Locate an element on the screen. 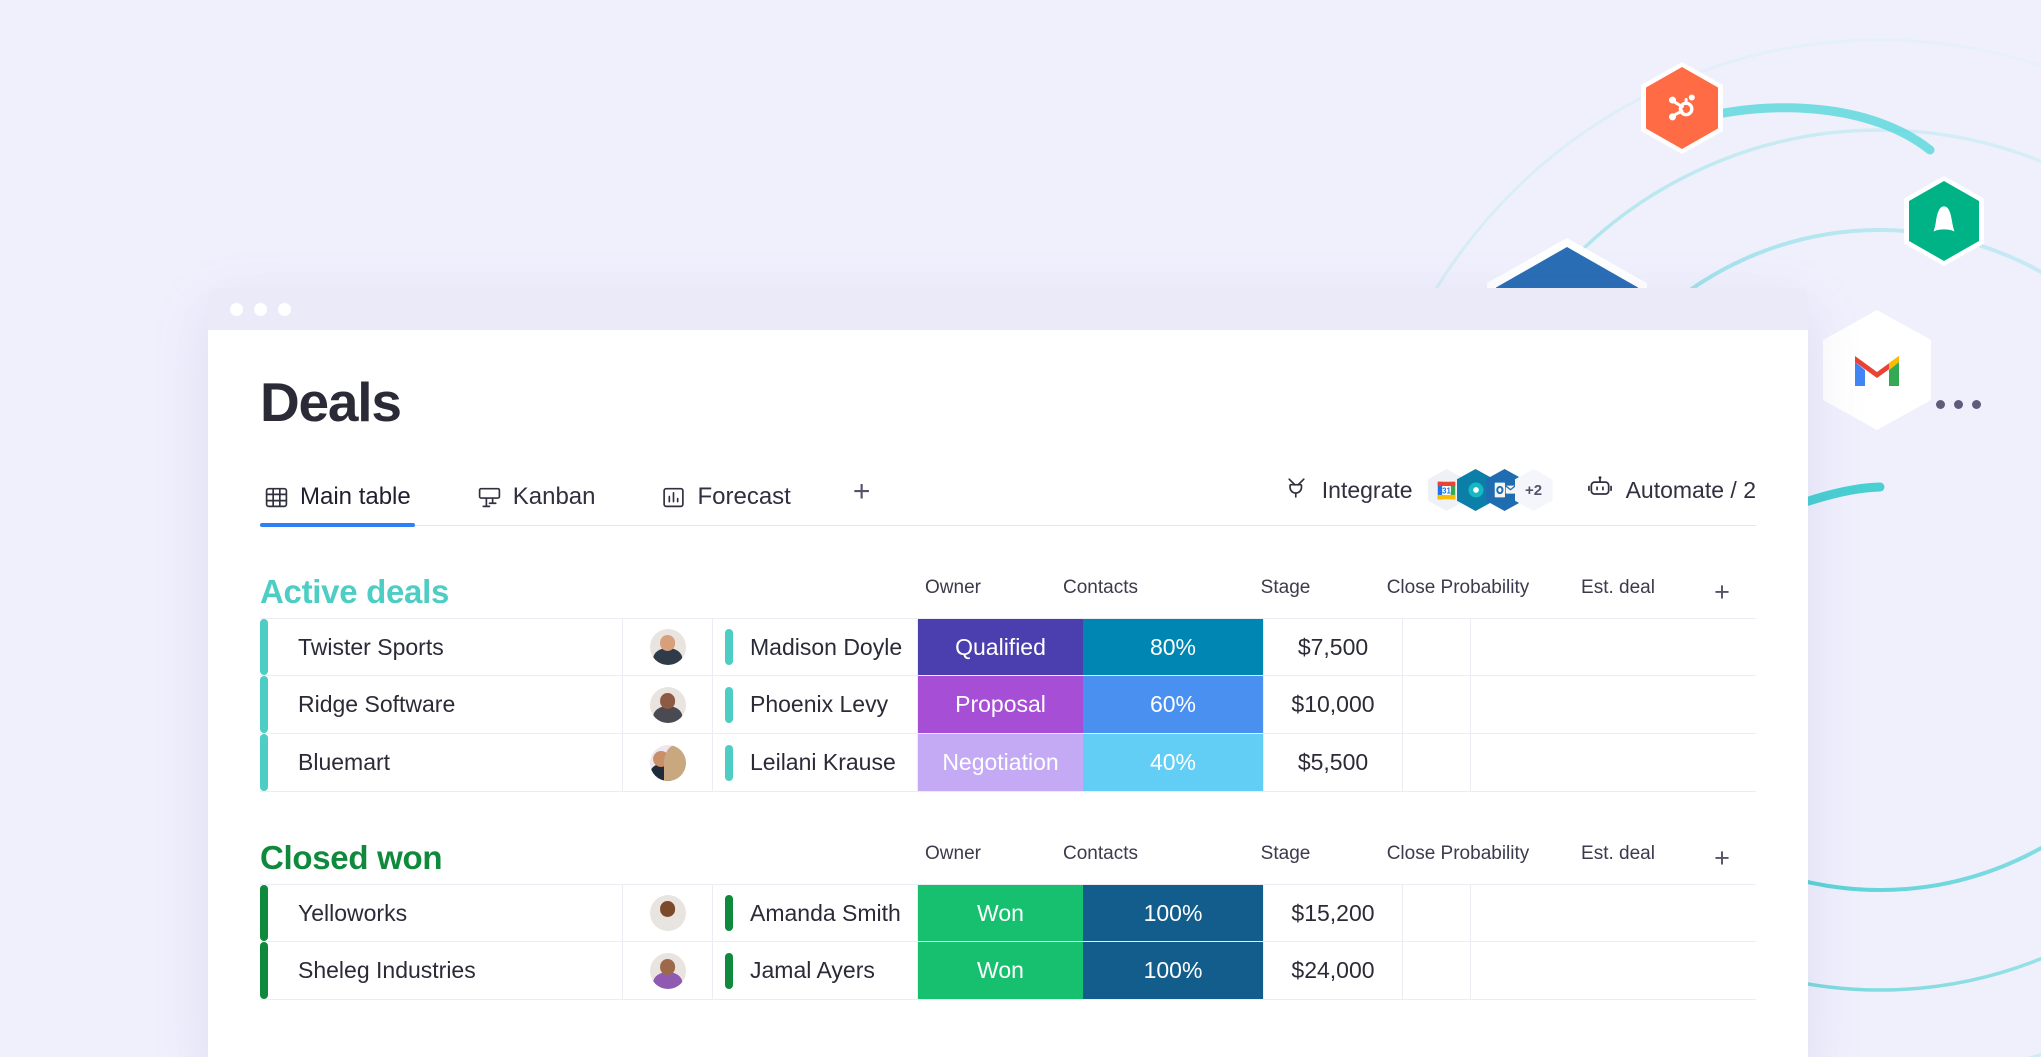 This screenshot has width=2041, height=1057. cell-contact: Jamal Ayers is located at coordinates (815, 970).